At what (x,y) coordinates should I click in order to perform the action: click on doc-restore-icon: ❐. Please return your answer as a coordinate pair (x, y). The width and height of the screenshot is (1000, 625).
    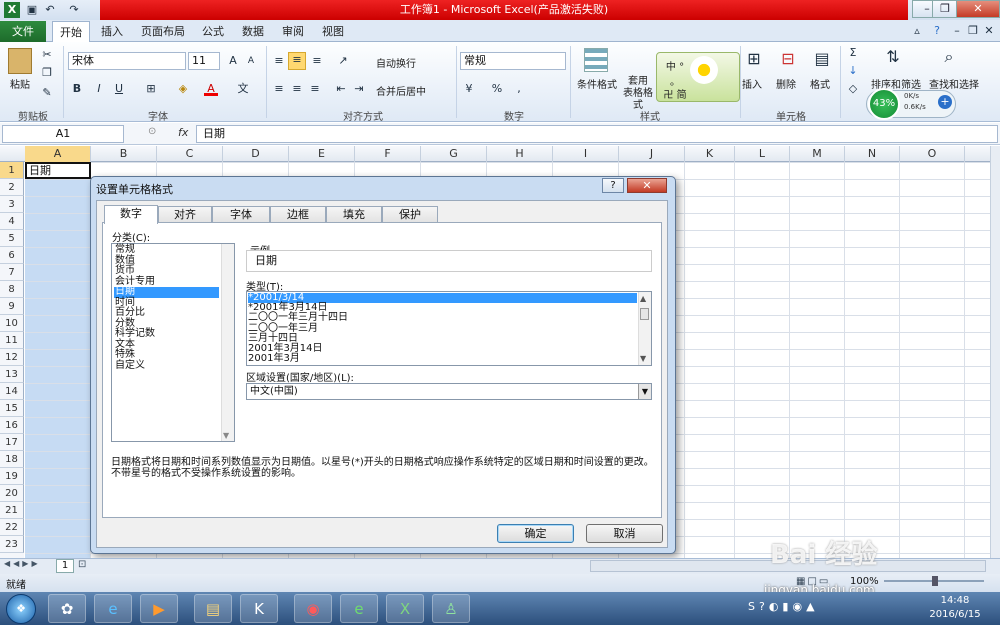
    Looking at the image, I should click on (973, 31).